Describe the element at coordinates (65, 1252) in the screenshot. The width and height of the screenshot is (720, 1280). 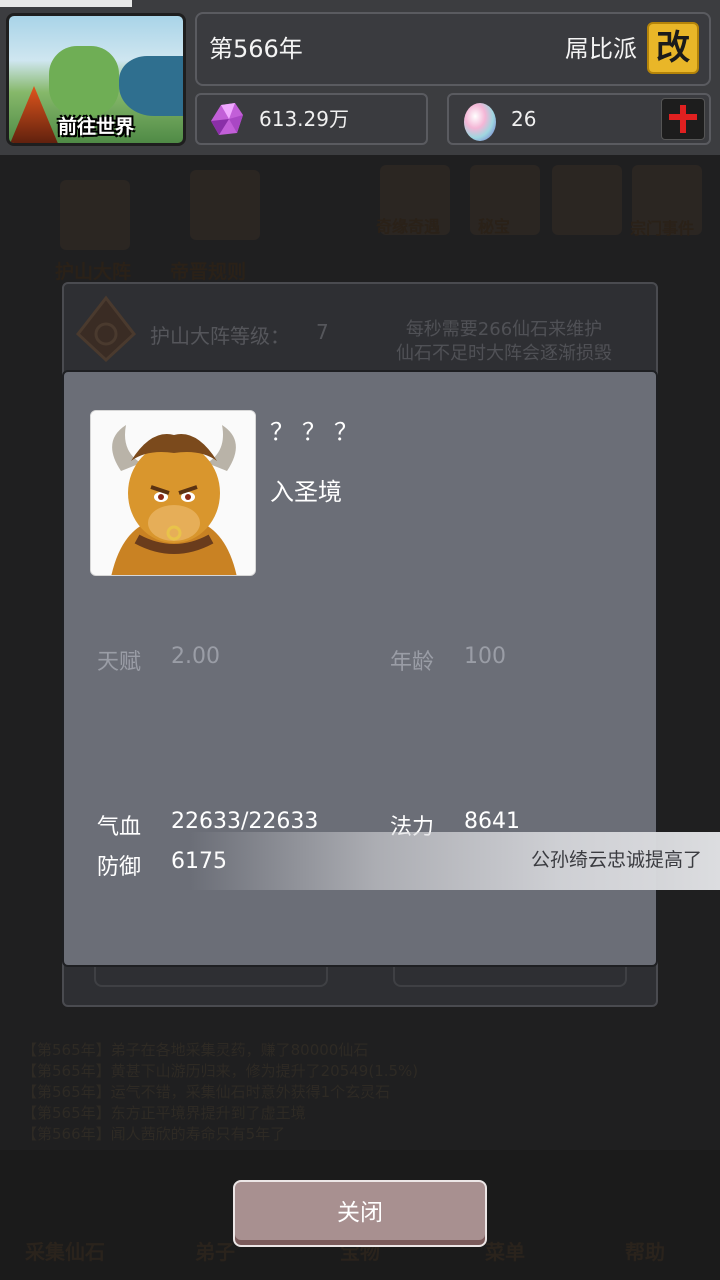
I see `nav-gather: 采集仙石` at that location.